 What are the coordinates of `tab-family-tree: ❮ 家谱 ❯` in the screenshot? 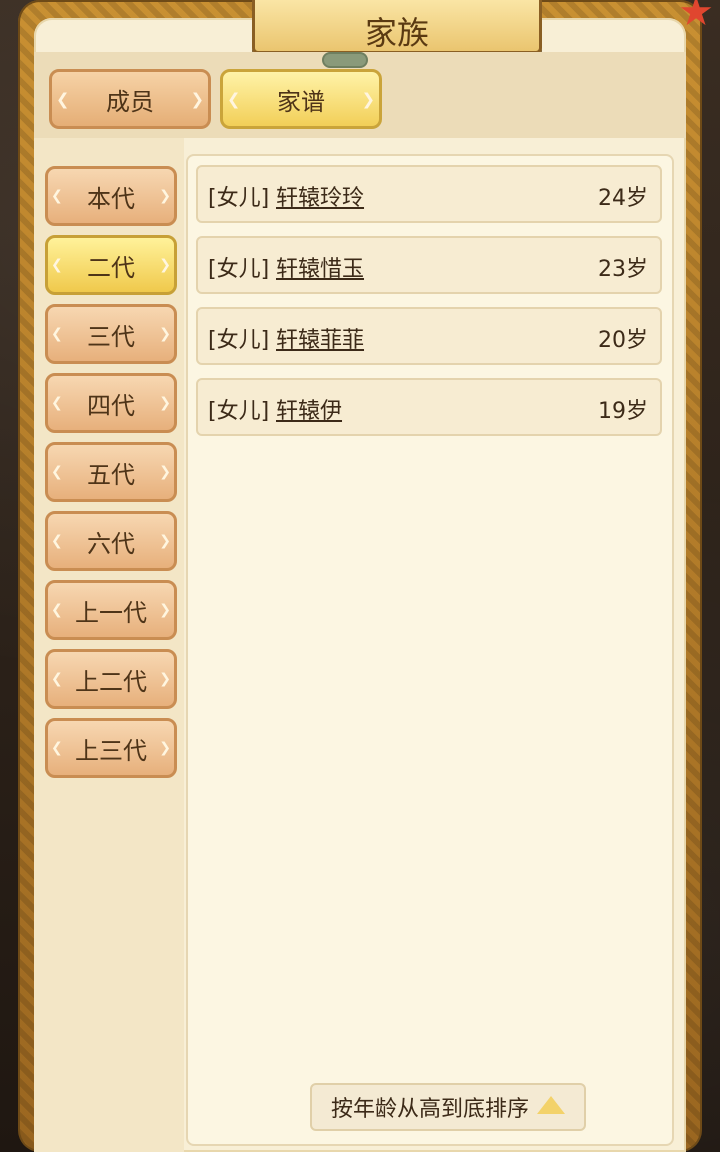 It's located at (301, 99).